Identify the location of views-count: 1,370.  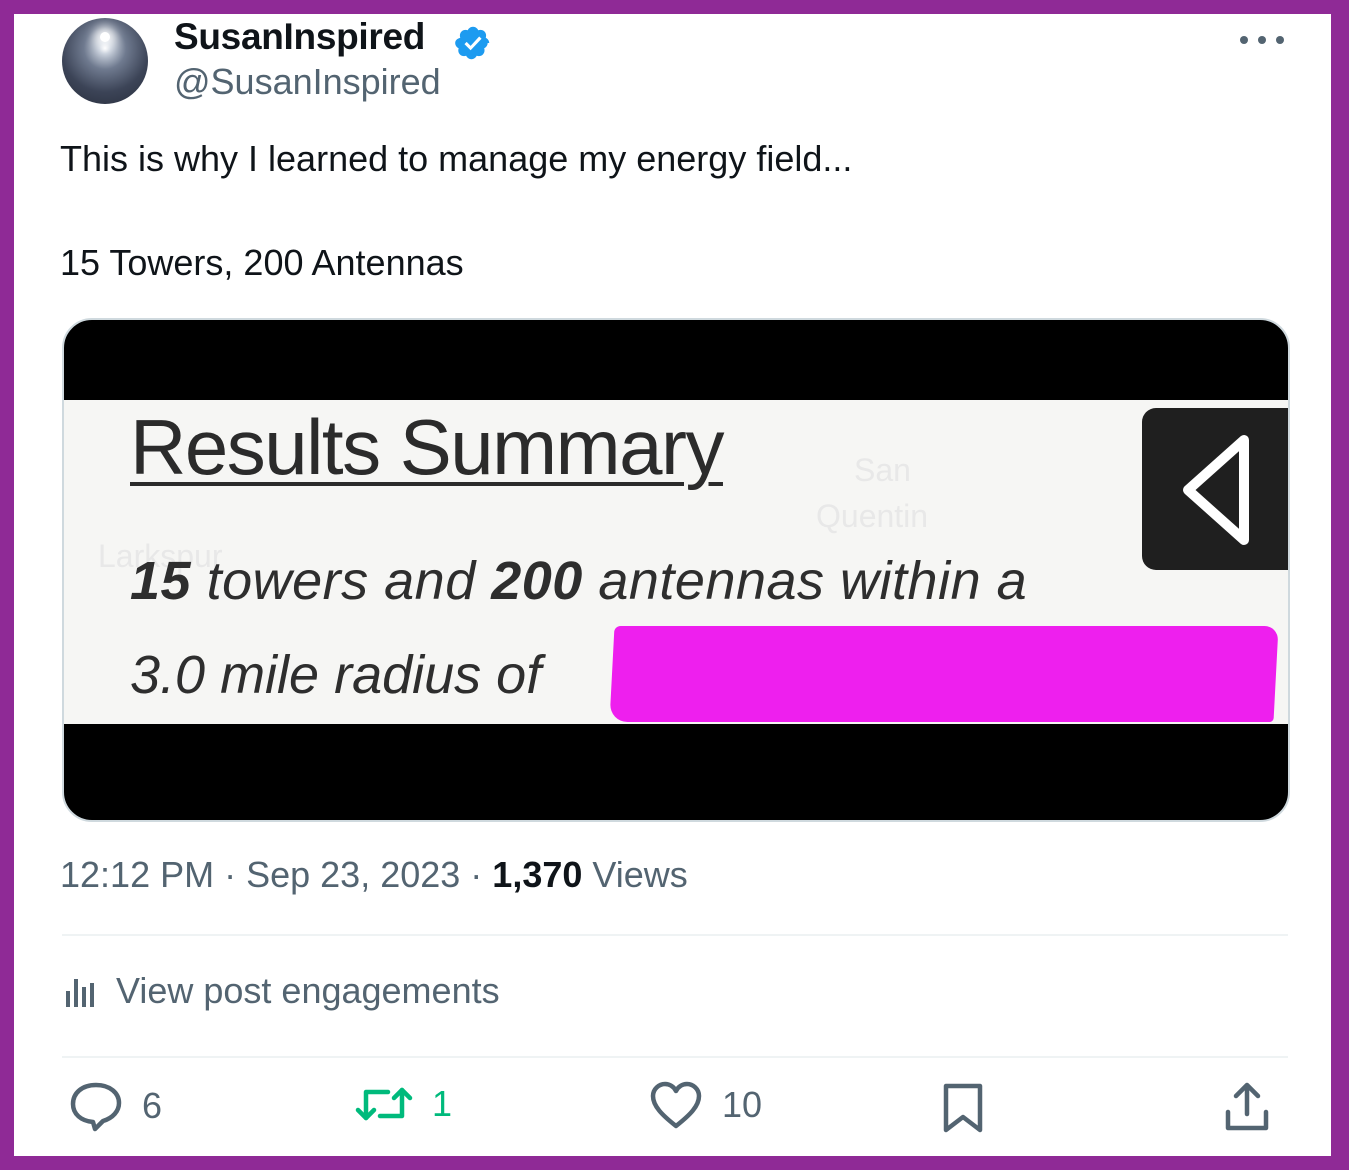
(537, 874).